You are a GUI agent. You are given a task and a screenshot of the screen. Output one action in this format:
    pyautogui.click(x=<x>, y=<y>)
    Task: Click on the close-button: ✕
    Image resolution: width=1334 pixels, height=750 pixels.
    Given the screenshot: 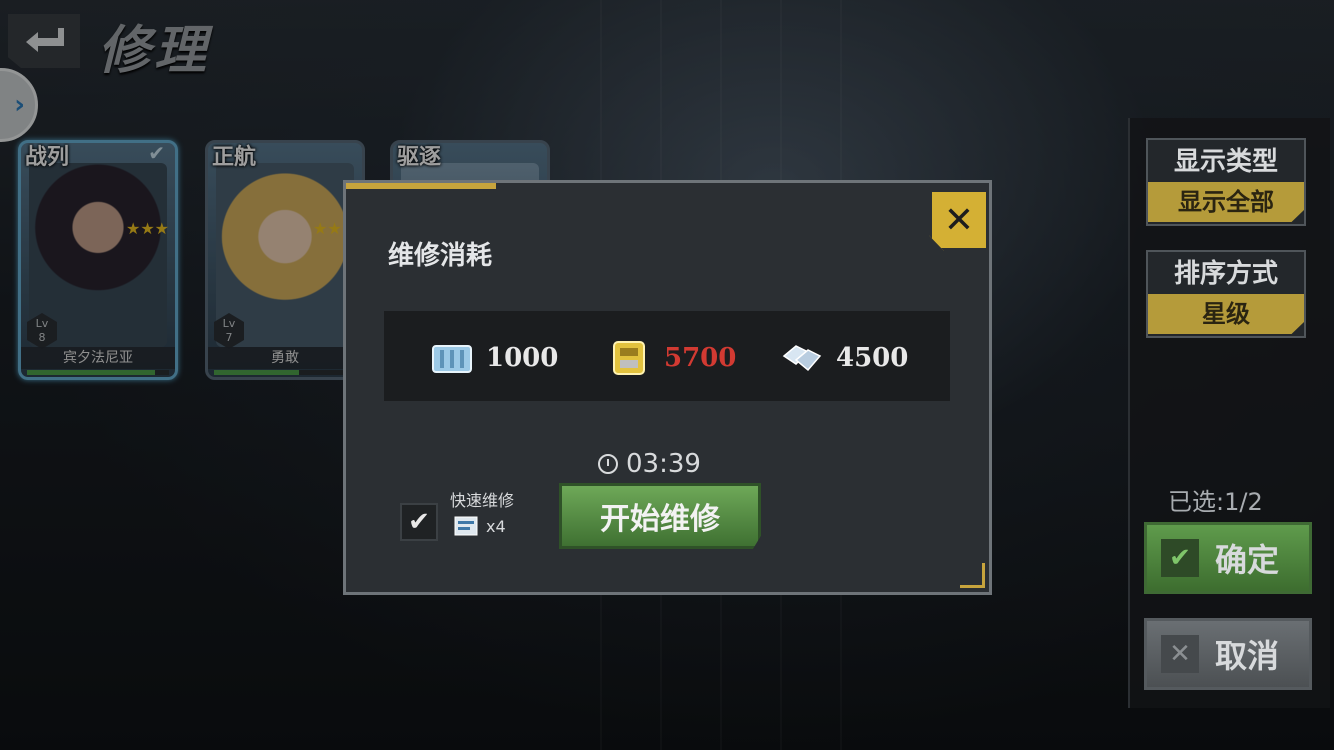 What is the action you would take?
    pyautogui.click(x=959, y=220)
    